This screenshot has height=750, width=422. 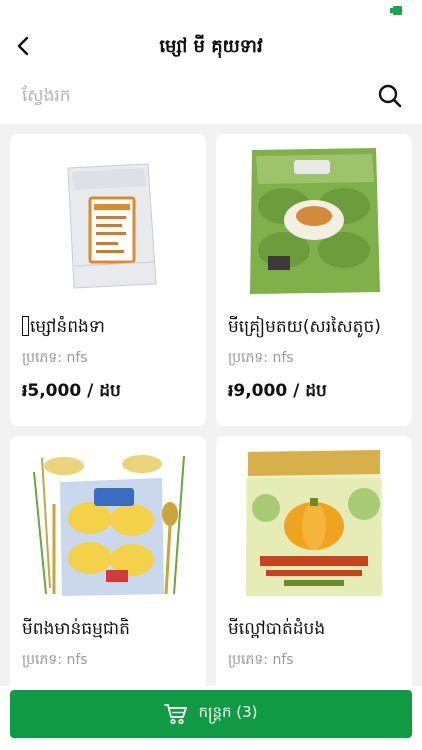 I want to click on product-price: ៛9,000 / ដប, so click(x=277, y=391).